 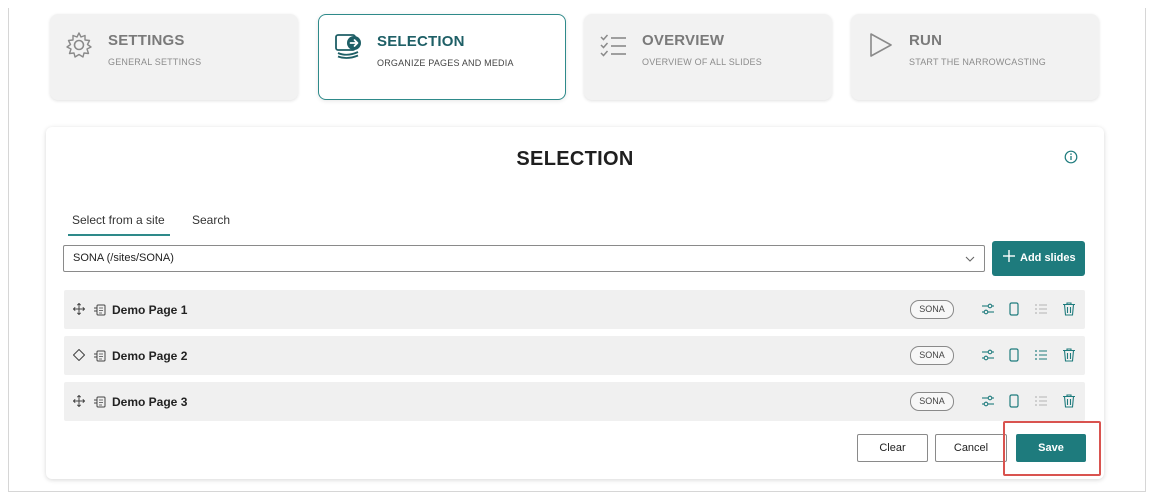 I want to click on page-name: Demo Page 1, so click(x=150, y=310).